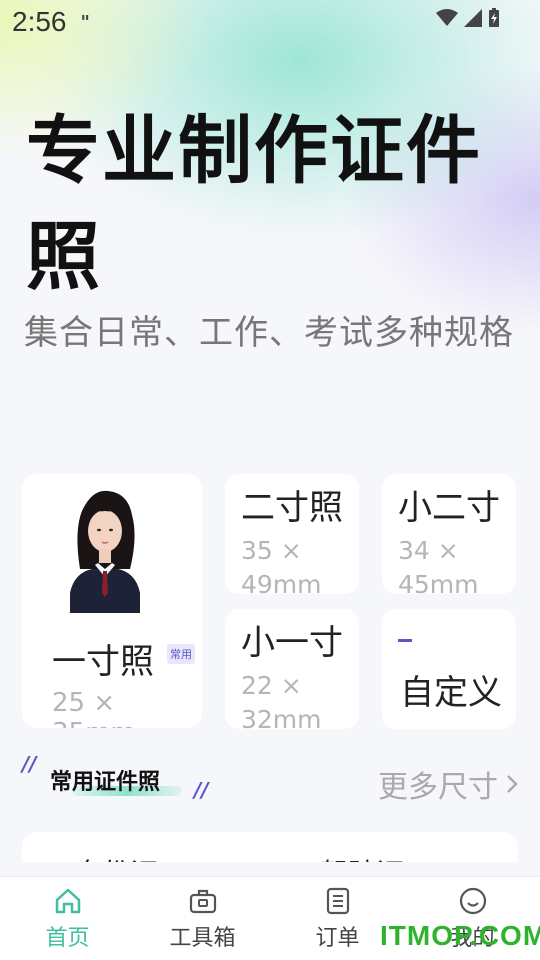 This screenshot has height=960, width=540. I want to click on more-sizes-link: 更多尺寸, so click(448, 784).